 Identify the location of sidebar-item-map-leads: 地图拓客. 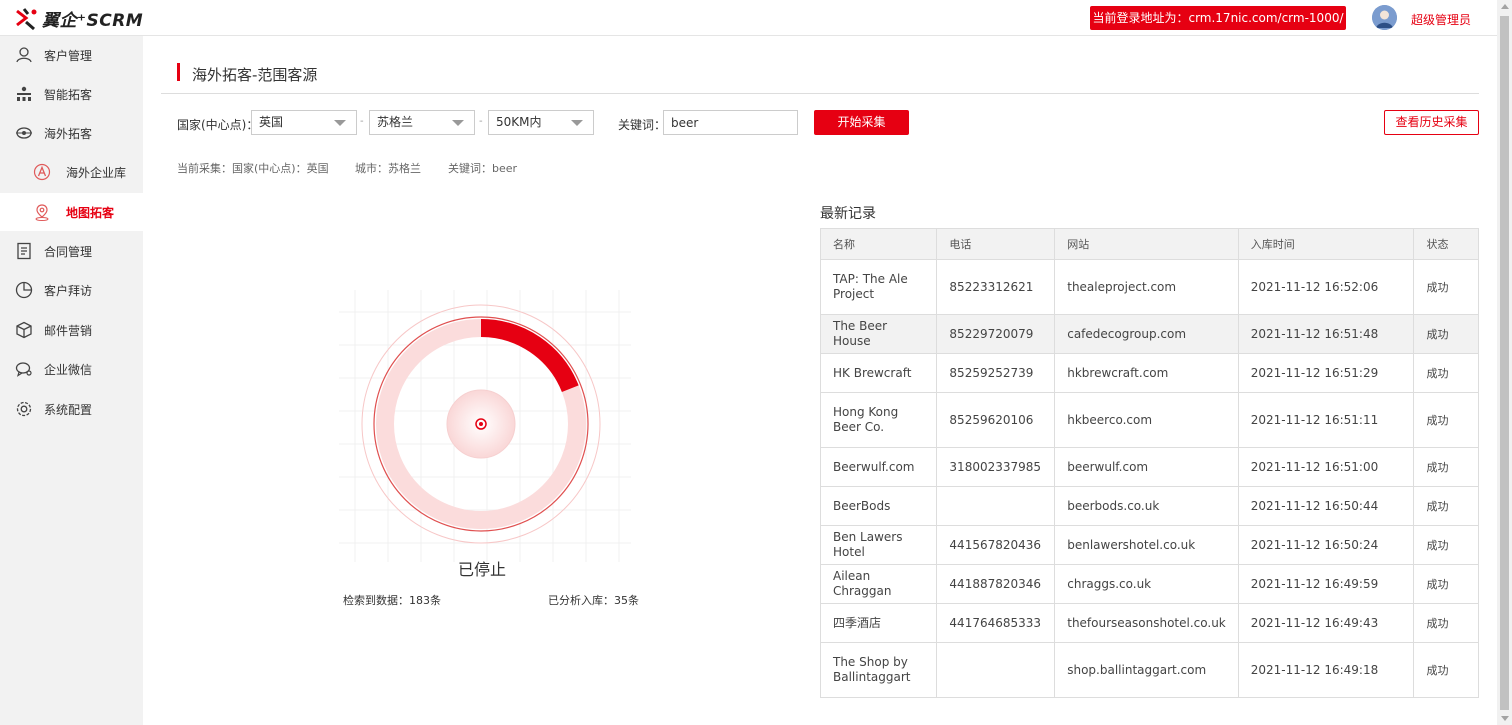
(71, 212).